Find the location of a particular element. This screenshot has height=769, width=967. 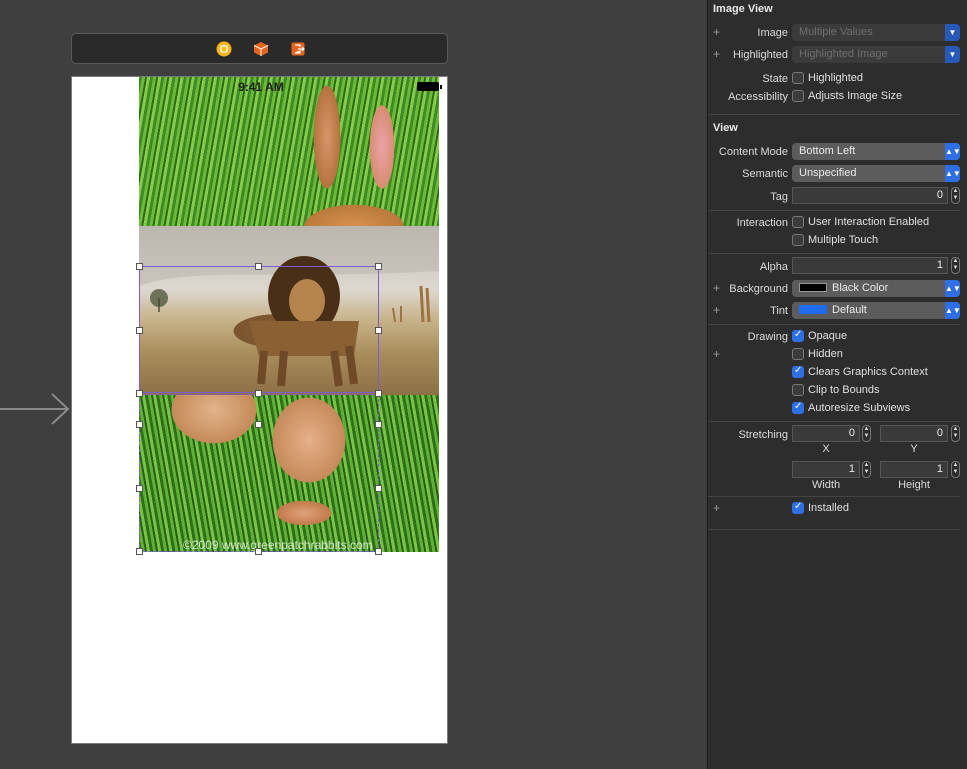

clip-to-bounds-checkbox is located at coordinates (798, 390).